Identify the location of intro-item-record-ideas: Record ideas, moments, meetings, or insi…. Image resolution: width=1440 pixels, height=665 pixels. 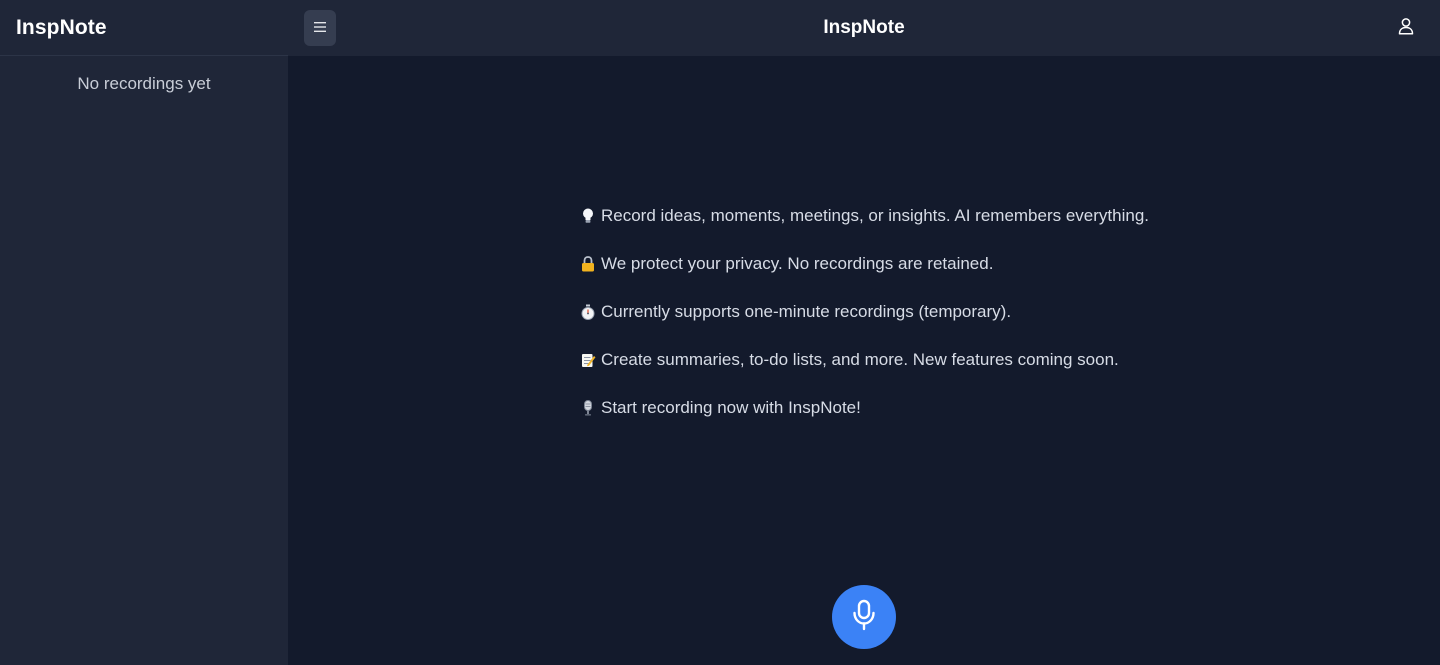
(864, 216).